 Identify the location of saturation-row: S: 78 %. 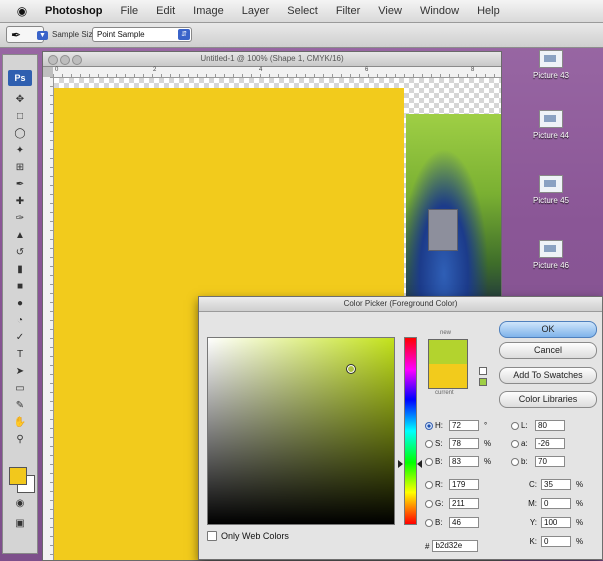
(458, 443).